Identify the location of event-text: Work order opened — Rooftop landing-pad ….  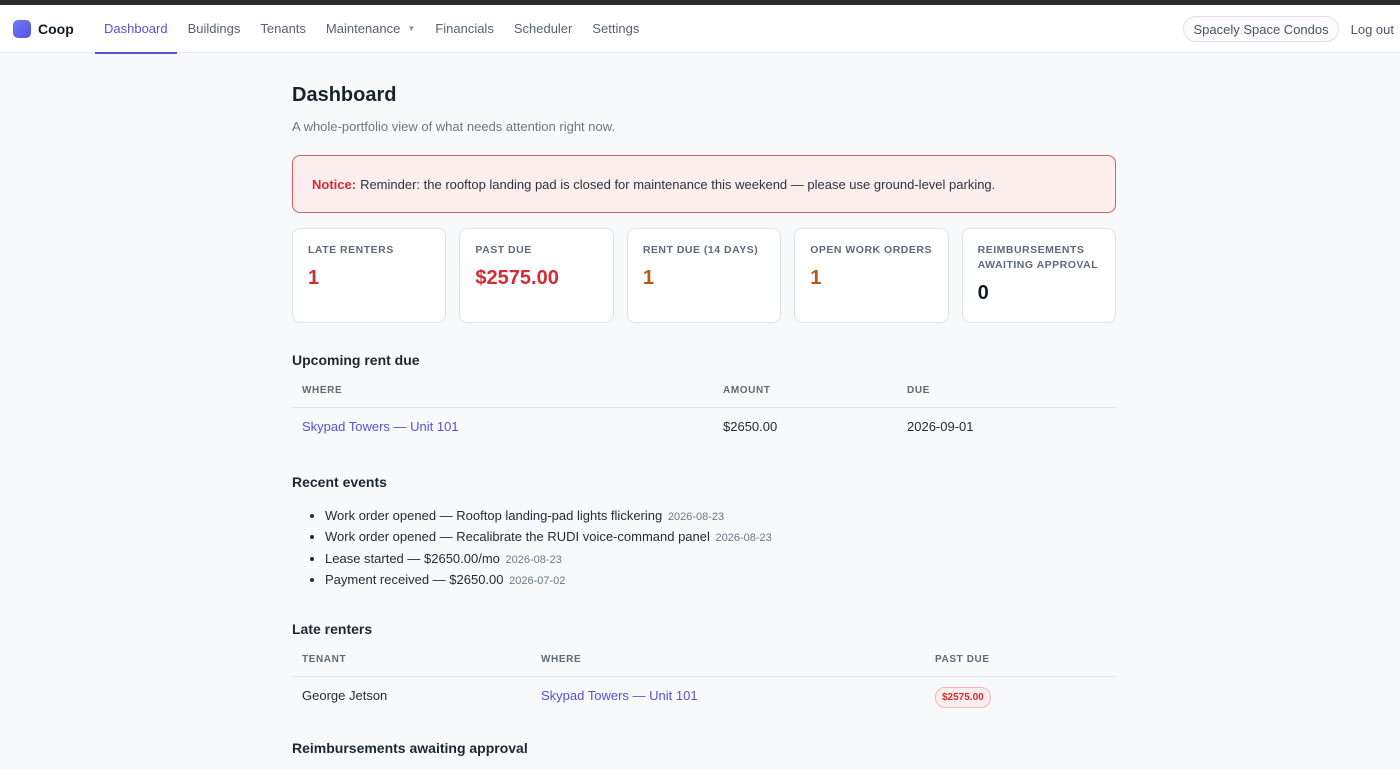
(494, 515).